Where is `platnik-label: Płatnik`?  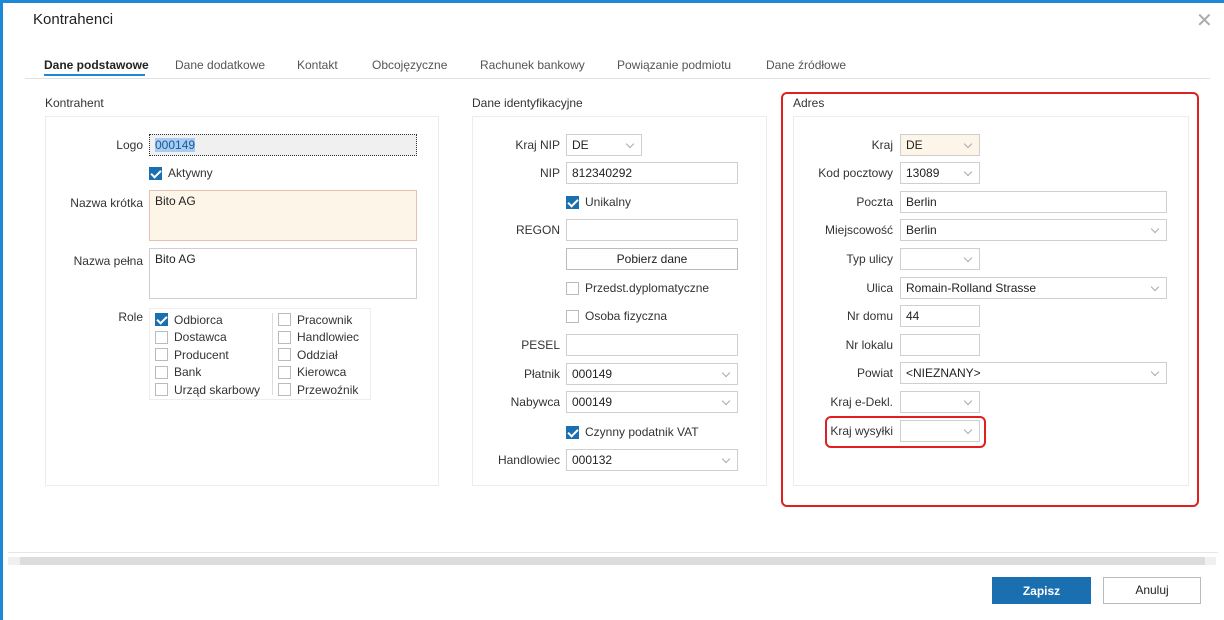 platnik-label: Płatnik is located at coordinates (541, 374).